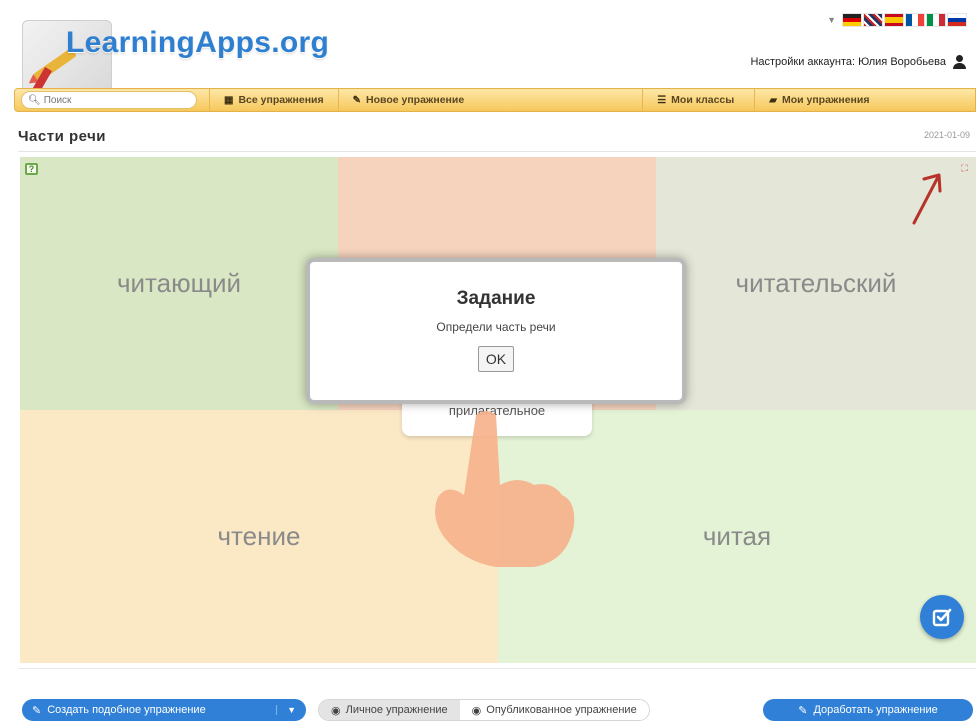 Image resolution: width=976 pixels, height=722 pixels. I want to click on flag-de-icon, so click(852, 20).